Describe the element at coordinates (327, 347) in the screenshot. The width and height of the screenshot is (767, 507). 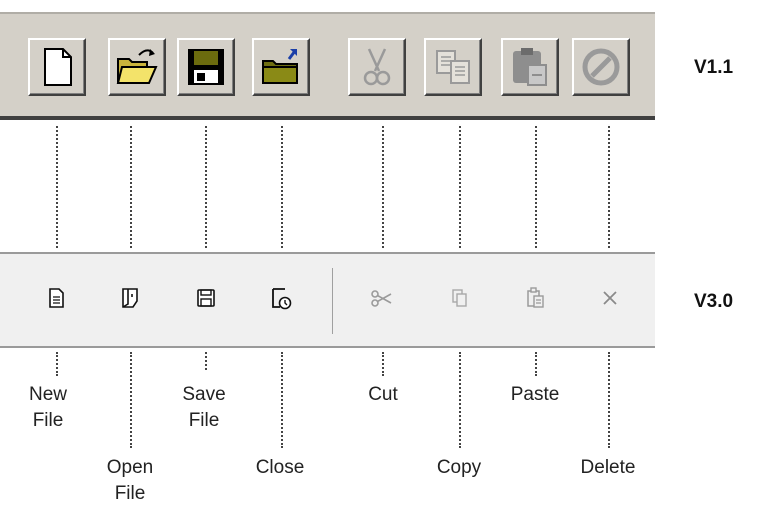
I see `toolbar-v3-bottom-border` at that location.